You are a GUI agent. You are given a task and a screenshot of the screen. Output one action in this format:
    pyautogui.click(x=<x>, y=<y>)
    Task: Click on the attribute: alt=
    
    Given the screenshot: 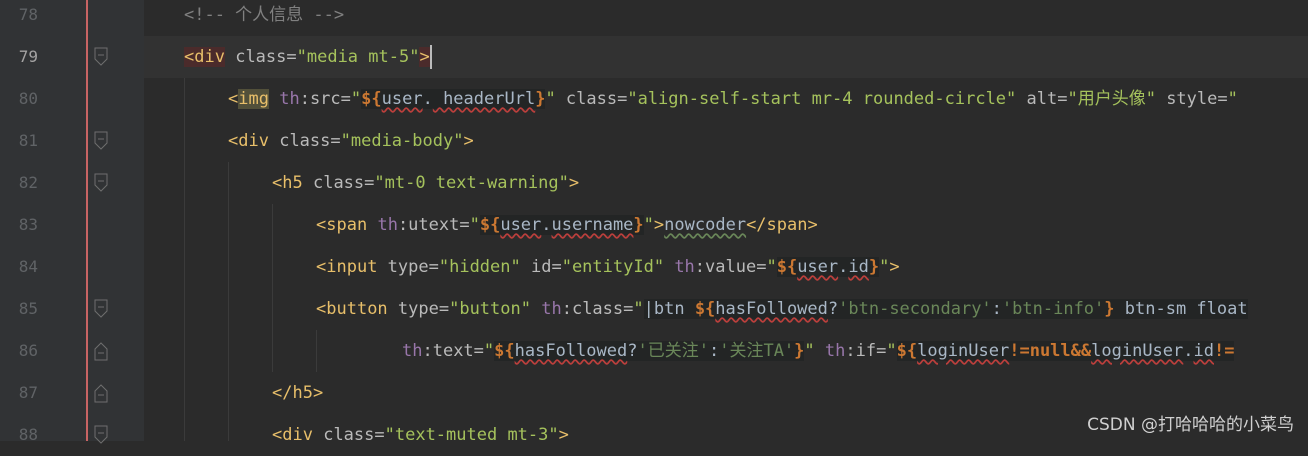 What is the action you would take?
    pyautogui.click(x=1042, y=99)
    